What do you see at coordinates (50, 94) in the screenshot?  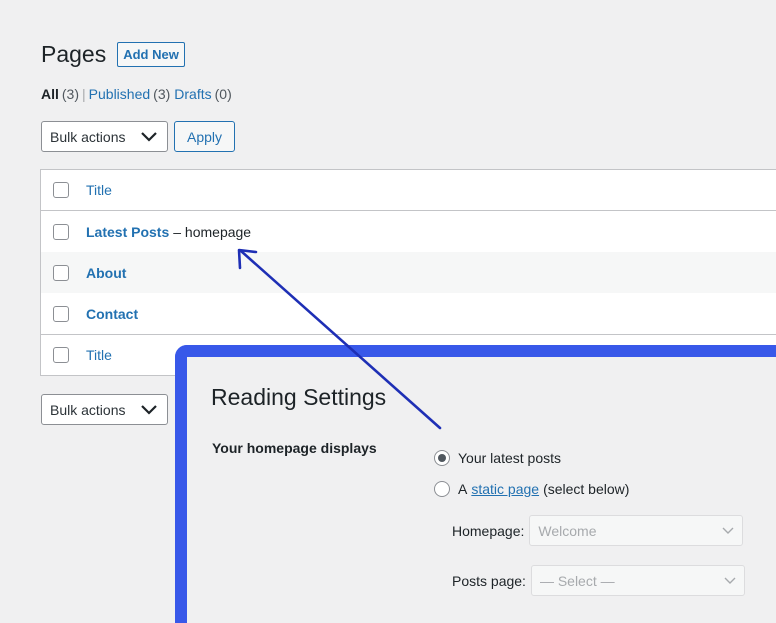 I see `filter-all: All` at bounding box center [50, 94].